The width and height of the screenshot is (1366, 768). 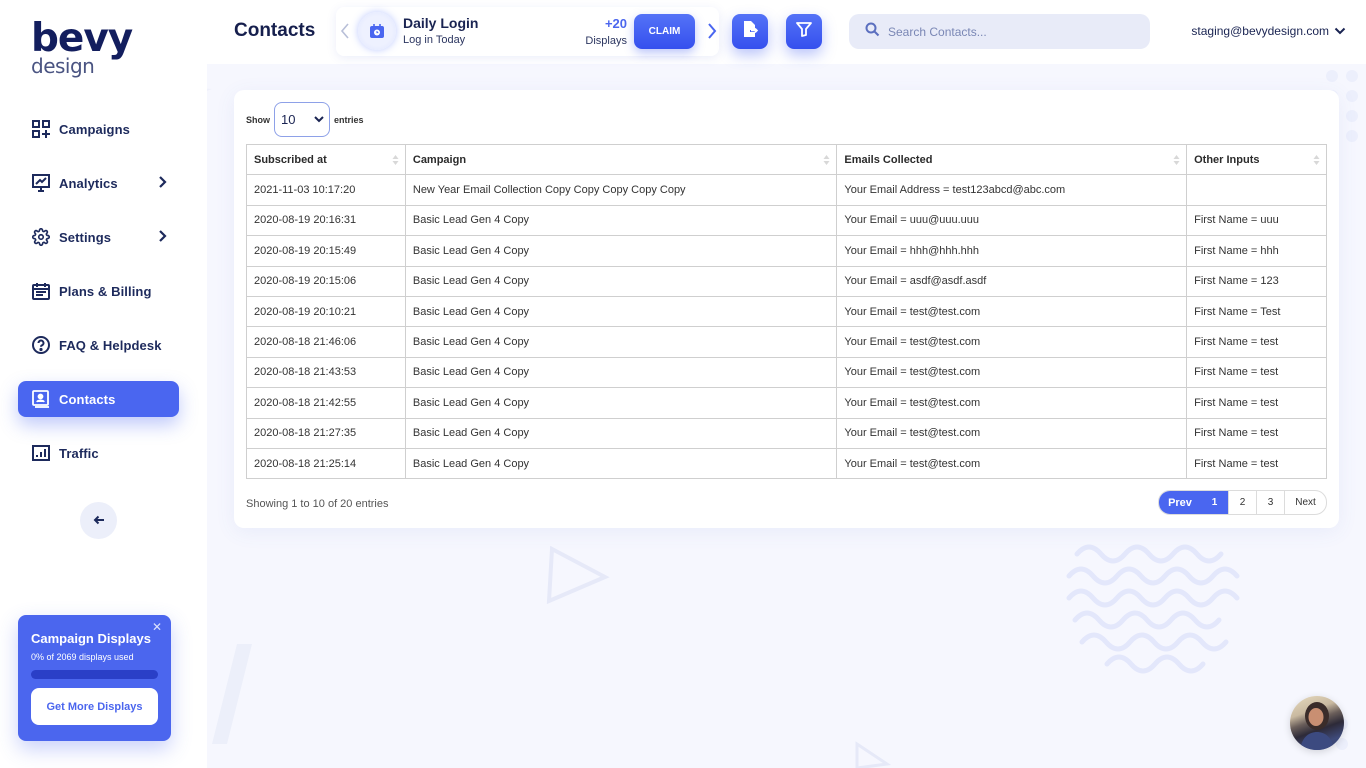 What do you see at coordinates (804, 31) in the screenshot?
I see `filter-button` at bounding box center [804, 31].